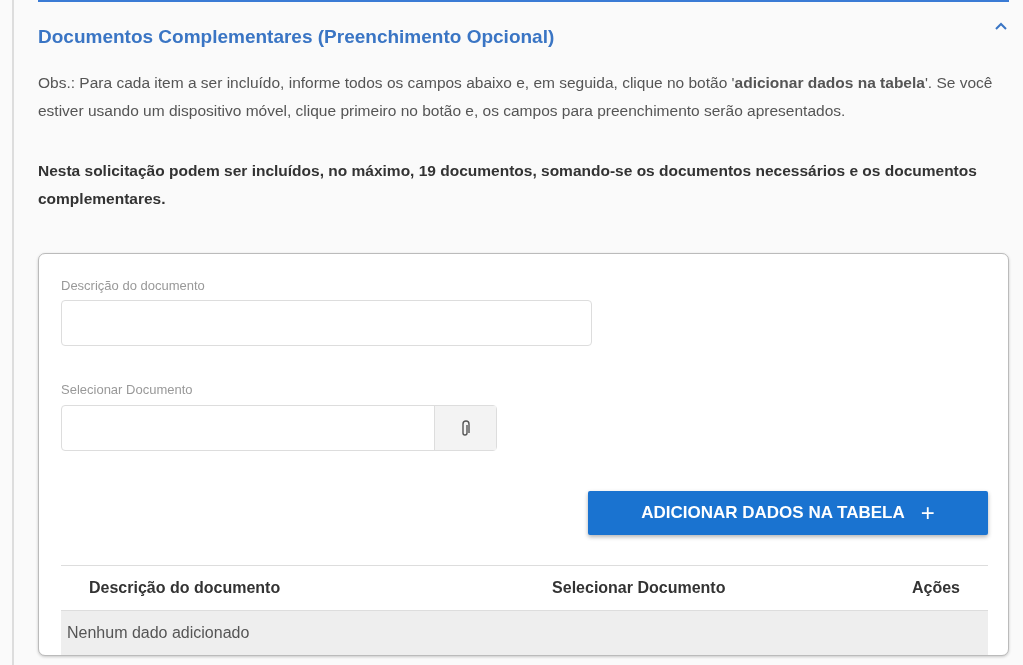 The width and height of the screenshot is (1023, 665). Describe the element at coordinates (258, 588) in the screenshot. I see `column-header: Descrição do documento` at that location.